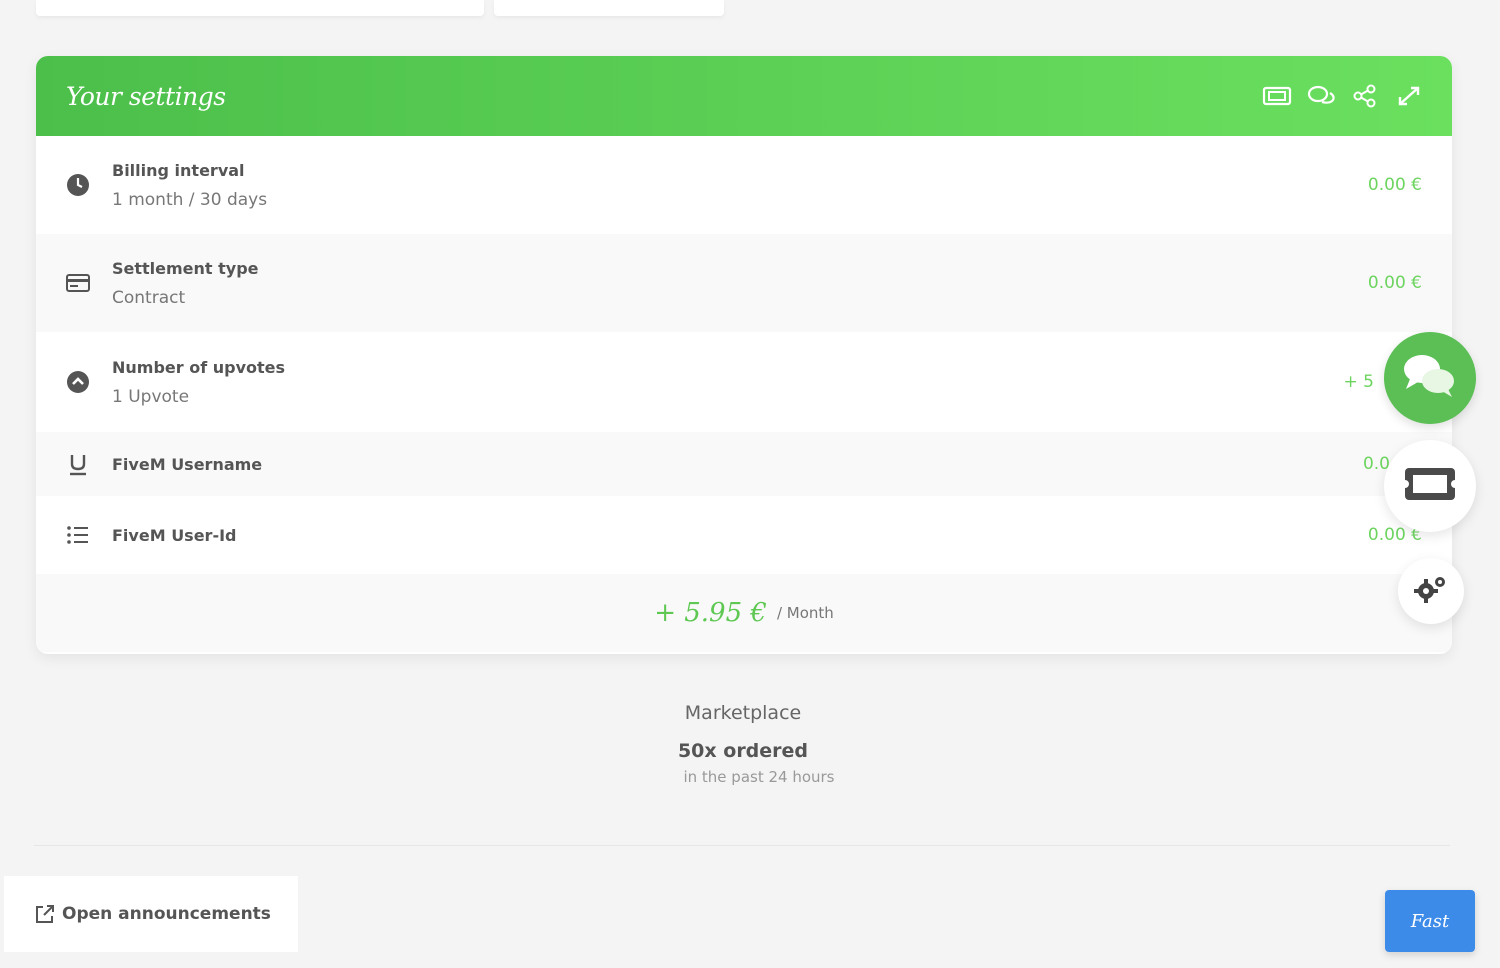  Describe the element at coordinates (1430, 921) in the screenshot. I see `fast-button: Fast` at that location.